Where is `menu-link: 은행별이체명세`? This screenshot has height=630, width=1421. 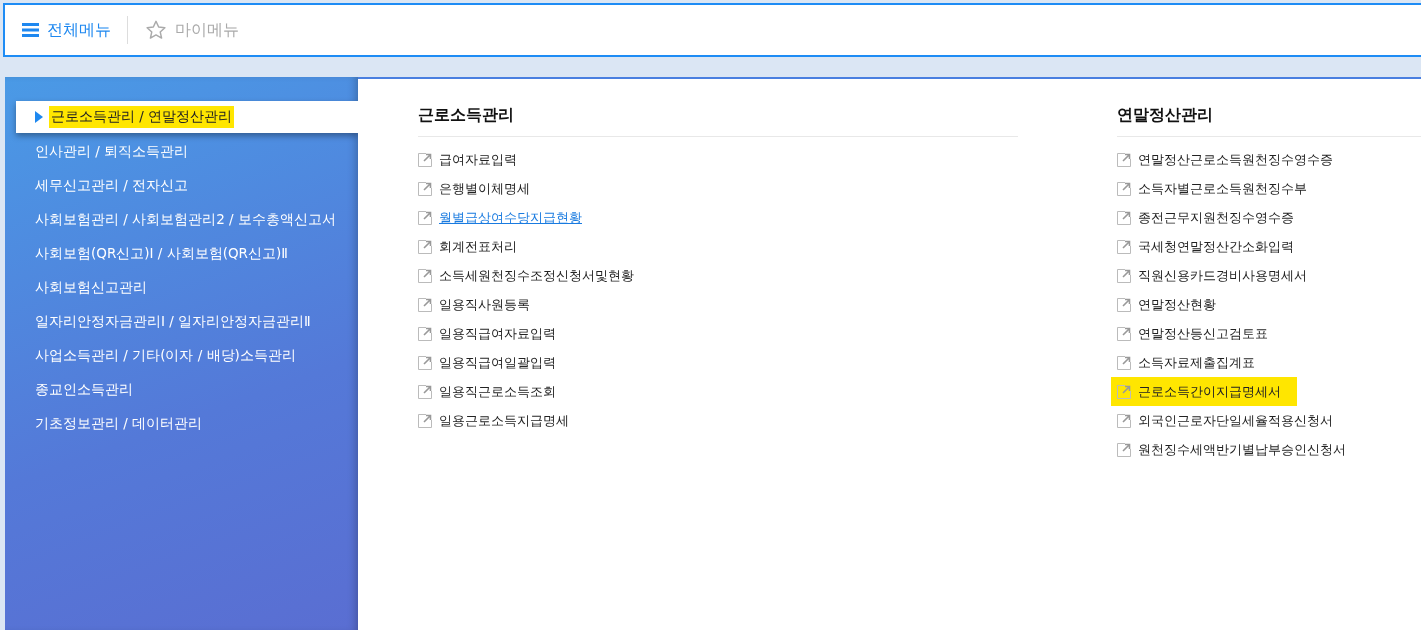 menu-link: 은행별이체명세 is located at coordinates (482, 188).